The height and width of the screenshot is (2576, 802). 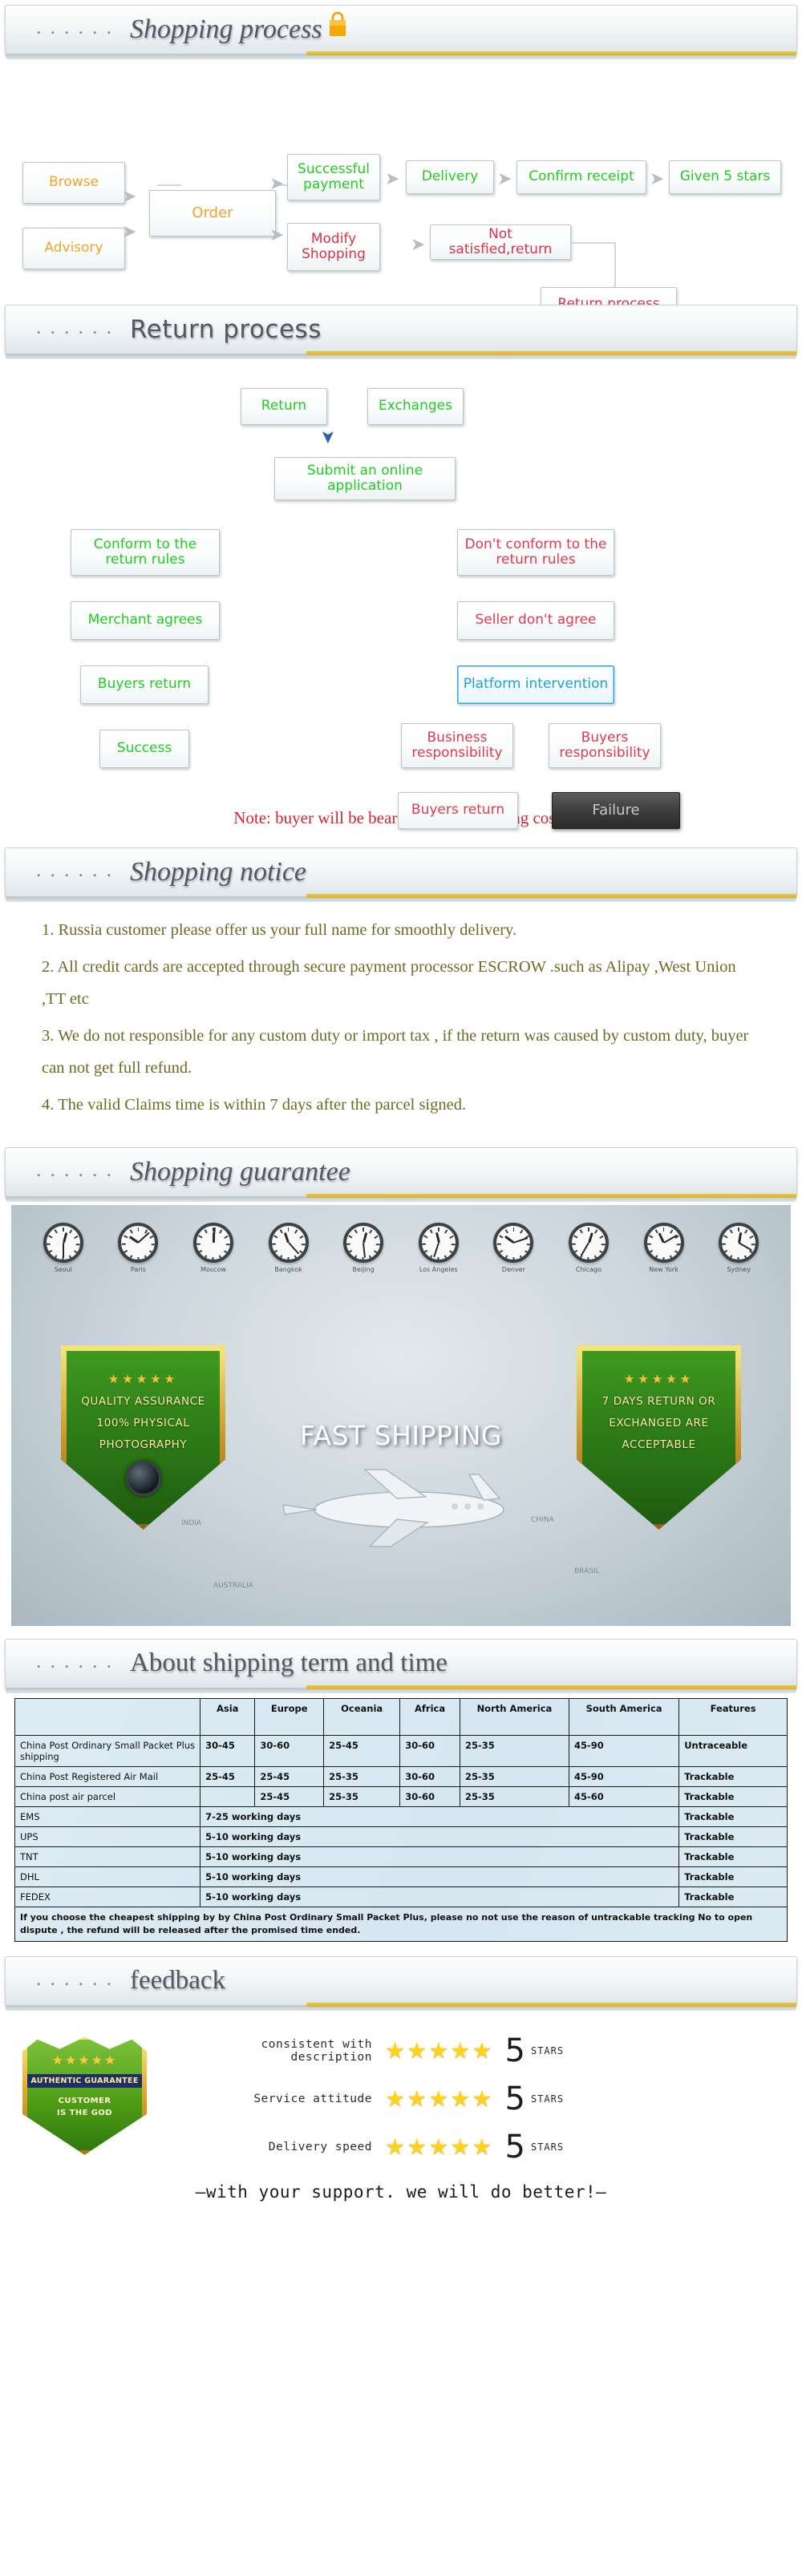 I want to click on table-column-header, so click(x=107, y=1716).